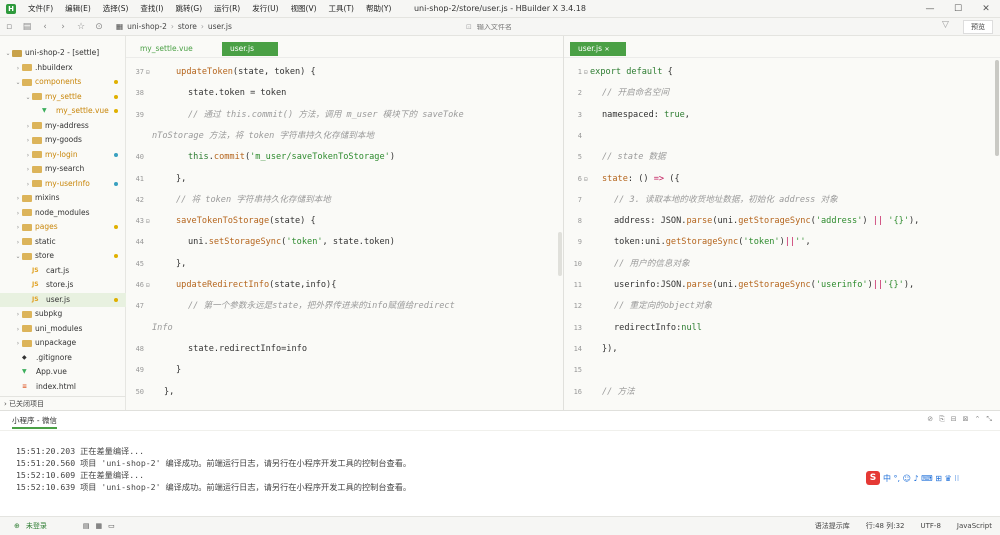  Describe the element at coordinates (99, 526) in the screenshot. I see `layout-icon: ▦` at that location.